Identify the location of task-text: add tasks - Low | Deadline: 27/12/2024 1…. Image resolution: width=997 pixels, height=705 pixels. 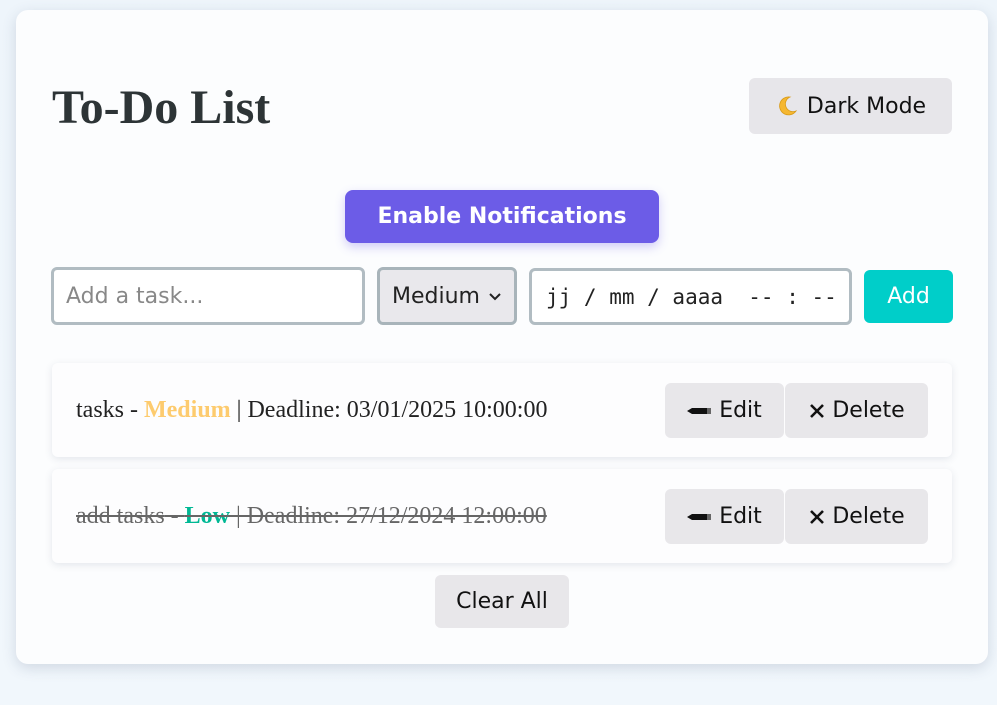
(311, 516).